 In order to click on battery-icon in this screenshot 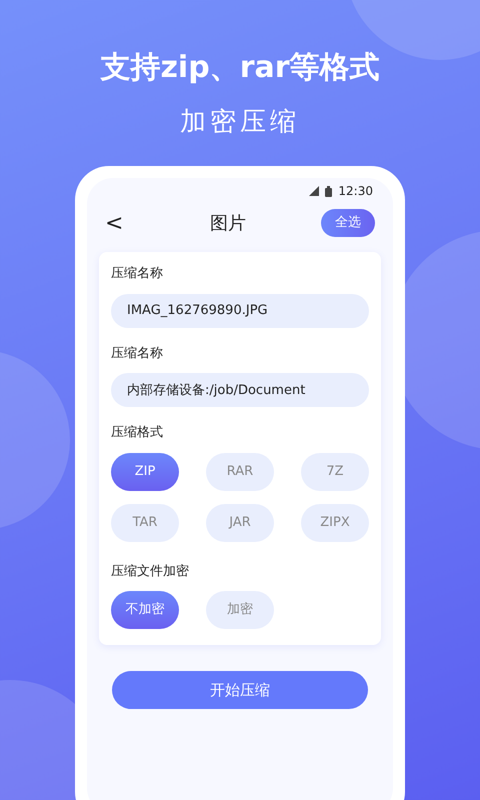, I will do `click(328, 191)`.